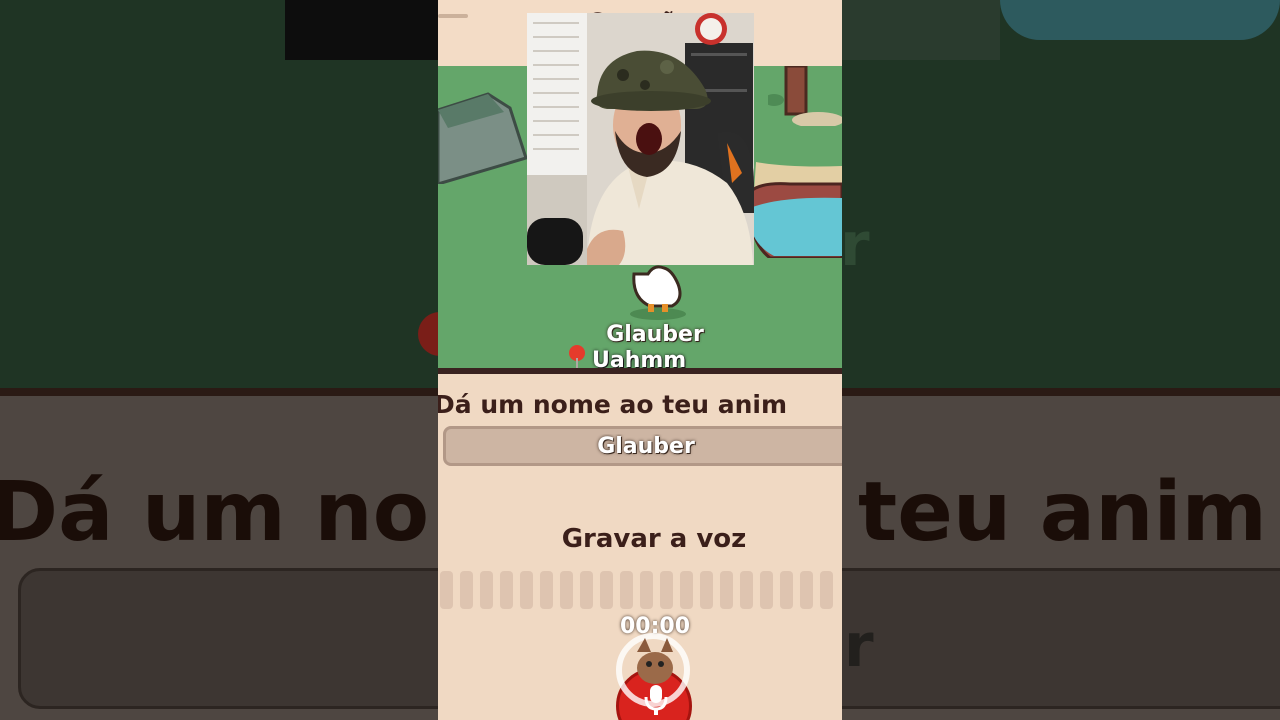 The image size is (1280, 720). What do you see at coordinates (640, 590) in the screenshot?
I see `voice-waveform` at bounding box center [640, 590].